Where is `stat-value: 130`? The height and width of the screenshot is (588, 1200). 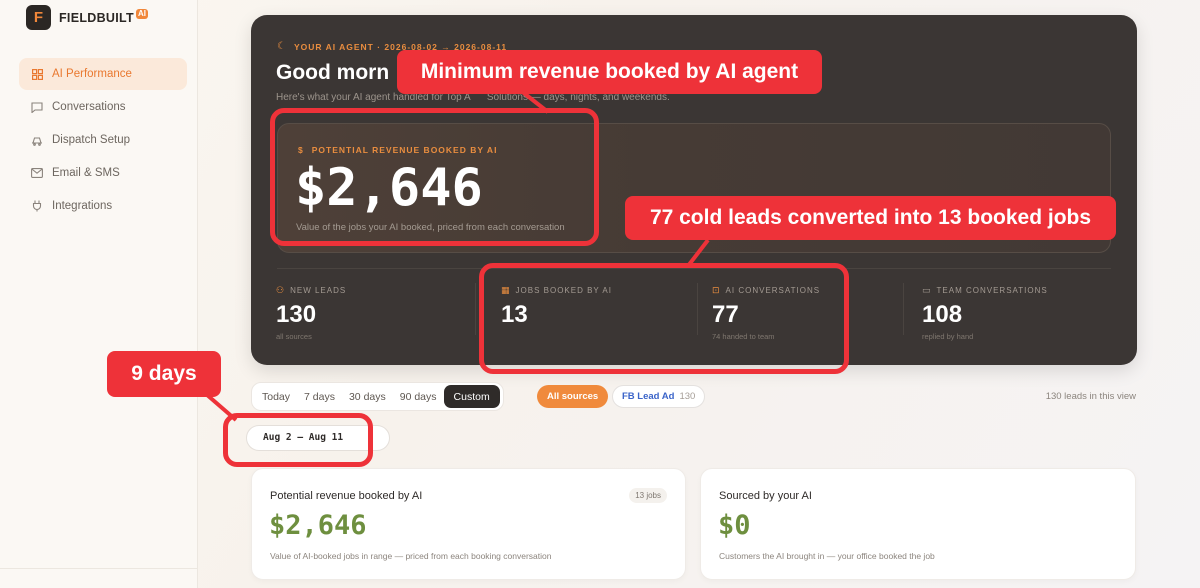
stat-value: 130 is located at coordinates (296, 314).